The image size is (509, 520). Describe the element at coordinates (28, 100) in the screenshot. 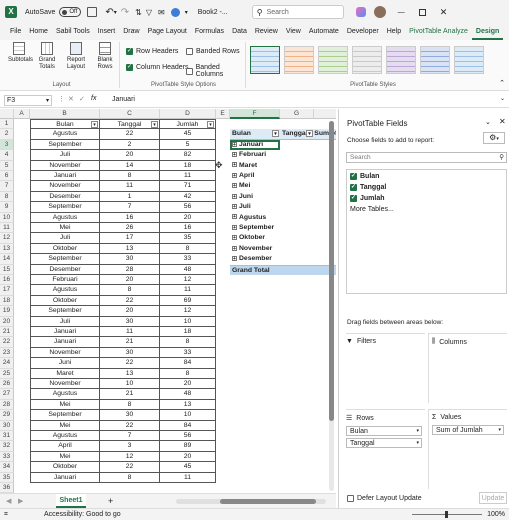

I see `name-box: F3 ▾` at that location.